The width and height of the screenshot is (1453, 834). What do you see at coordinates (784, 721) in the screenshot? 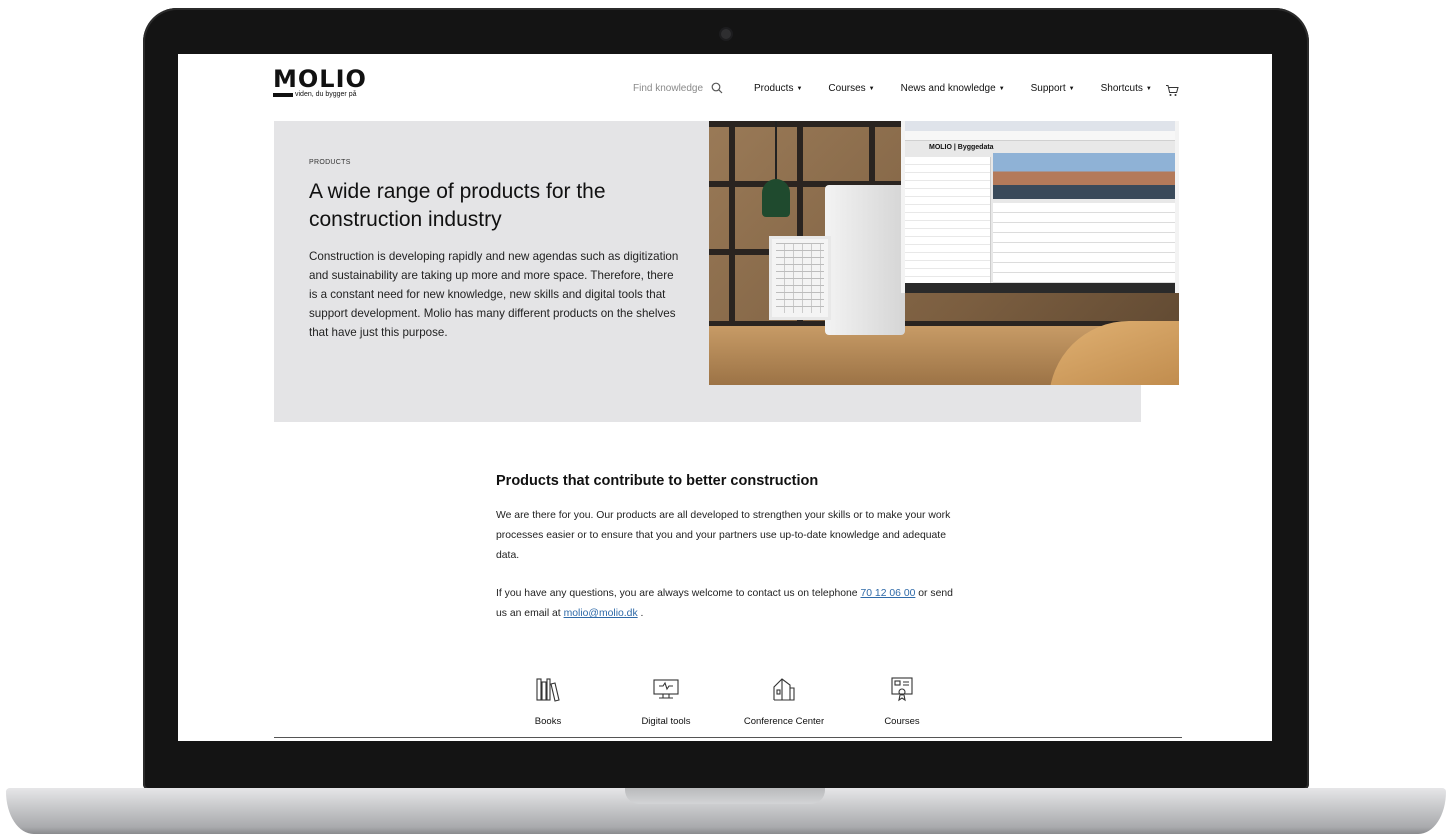
I see `category-label: Conference Center` at bounding box center [784, 721].